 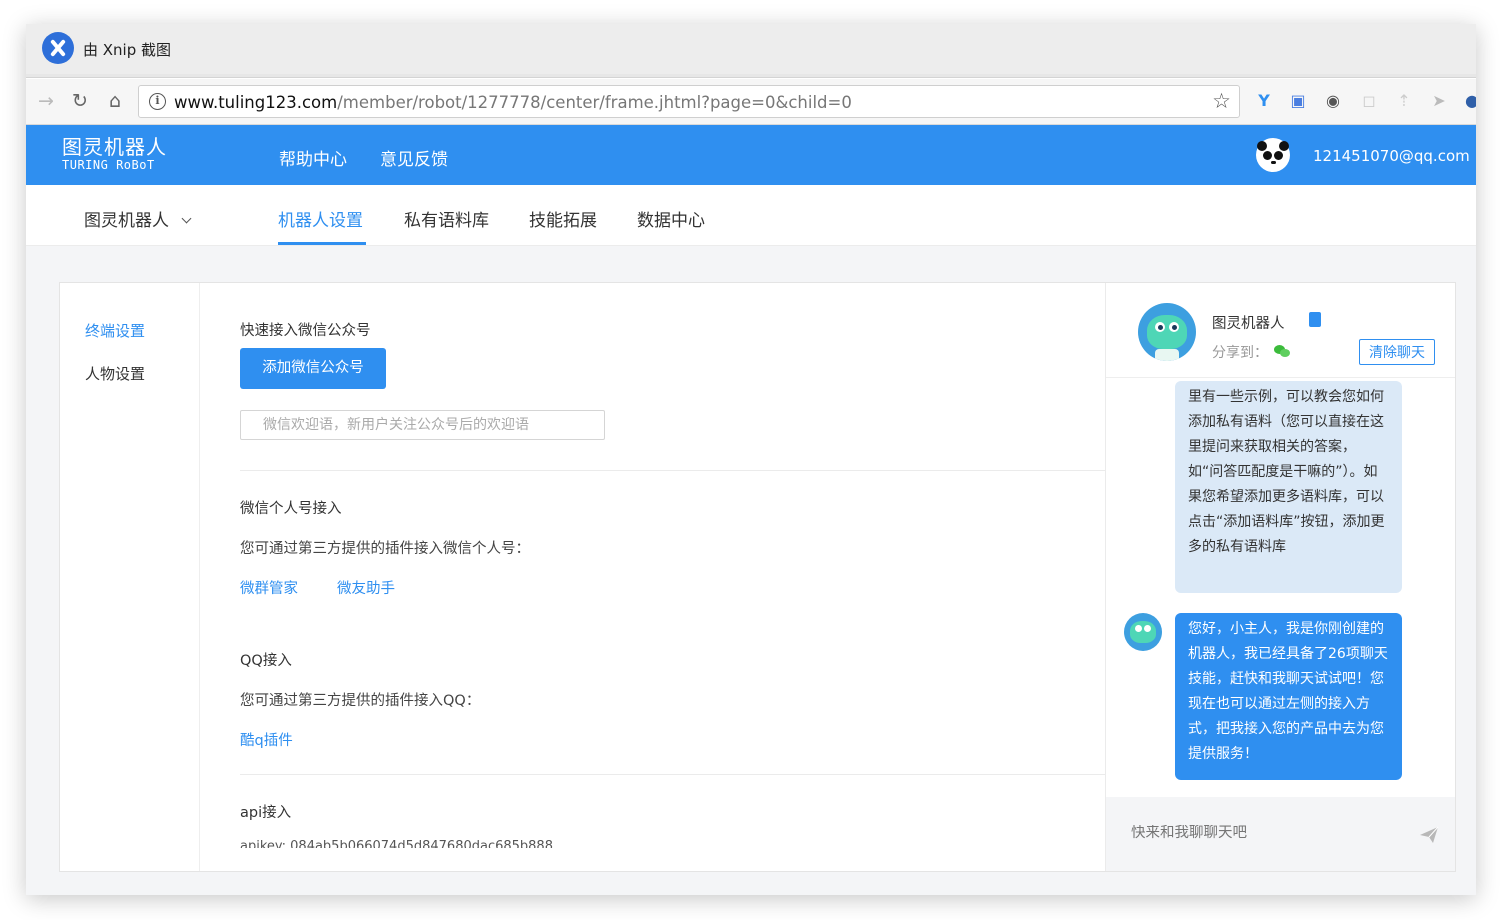 I want to click on extension-upload-icon: ⇡, so click(x=1404, y=101).